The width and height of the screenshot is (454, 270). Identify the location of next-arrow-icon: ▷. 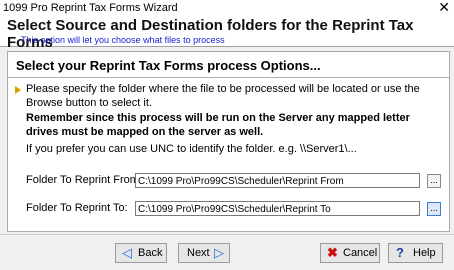
(219, 252).